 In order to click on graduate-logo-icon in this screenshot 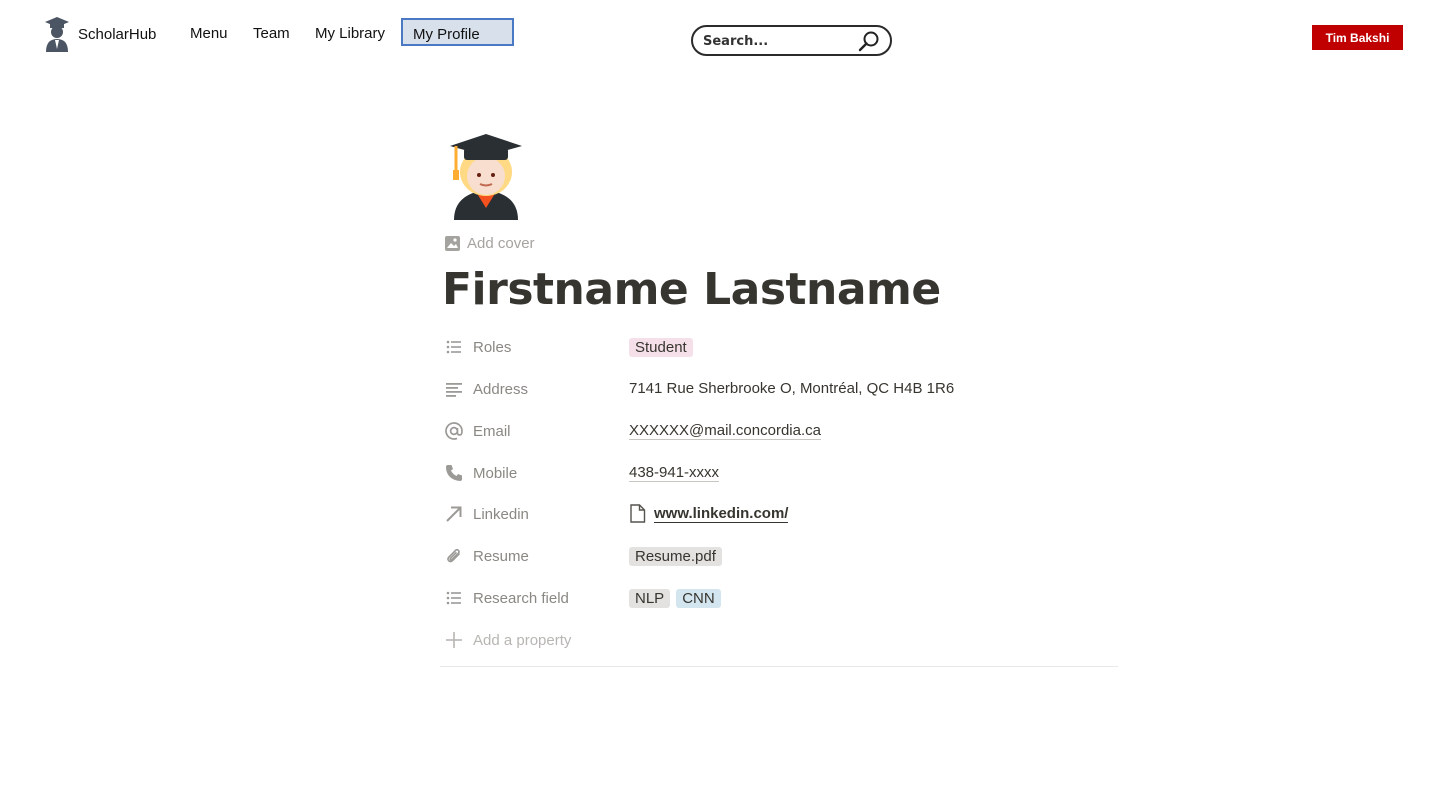, I will do `click(57, 34)`.